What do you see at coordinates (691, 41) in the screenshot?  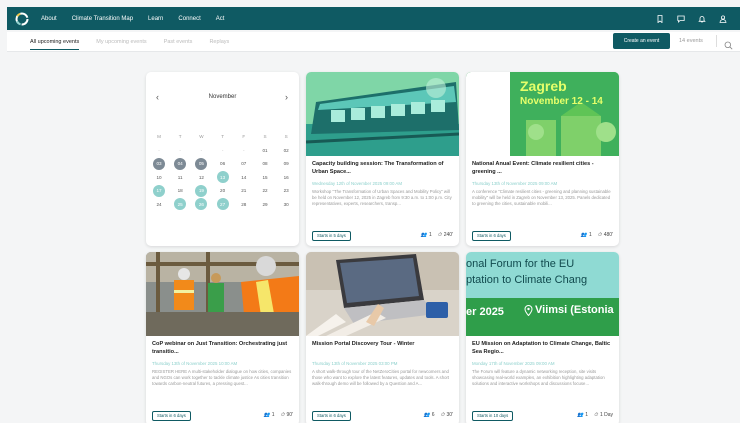 I see `event-count: 14 events` at bounding box center [691, 41].